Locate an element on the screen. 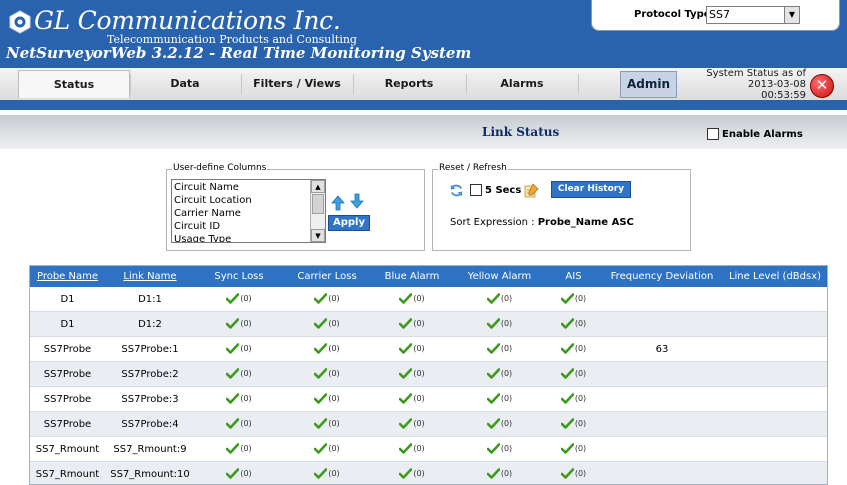 The image size is (847, 485). protocol-type-label: Protocol Type is located at coordinates (672, 14).